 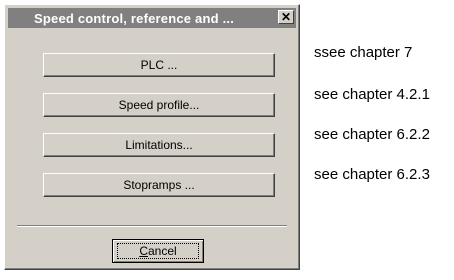 What do you see at coordinates (162, 251) in the screenshot?
I see `cancel-label-rest: ancel` at bounding box center [162, 251].